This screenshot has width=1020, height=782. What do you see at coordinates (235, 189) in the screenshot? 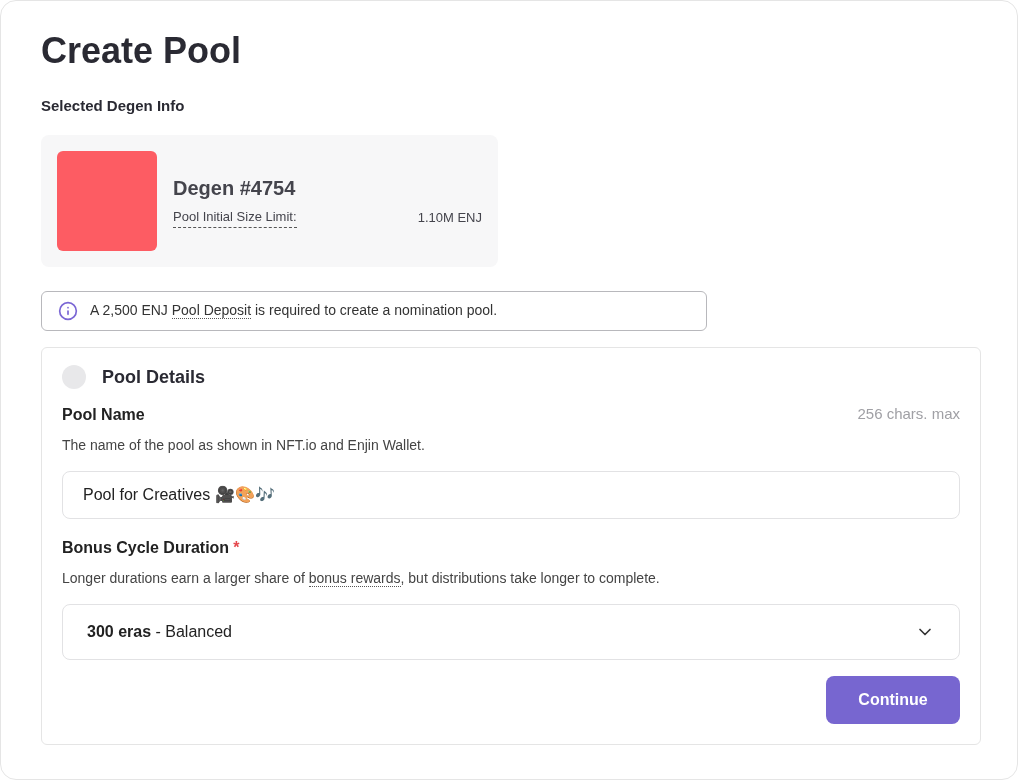
I see `degen-name: Degen #4754` at bounding box center [235, 189].